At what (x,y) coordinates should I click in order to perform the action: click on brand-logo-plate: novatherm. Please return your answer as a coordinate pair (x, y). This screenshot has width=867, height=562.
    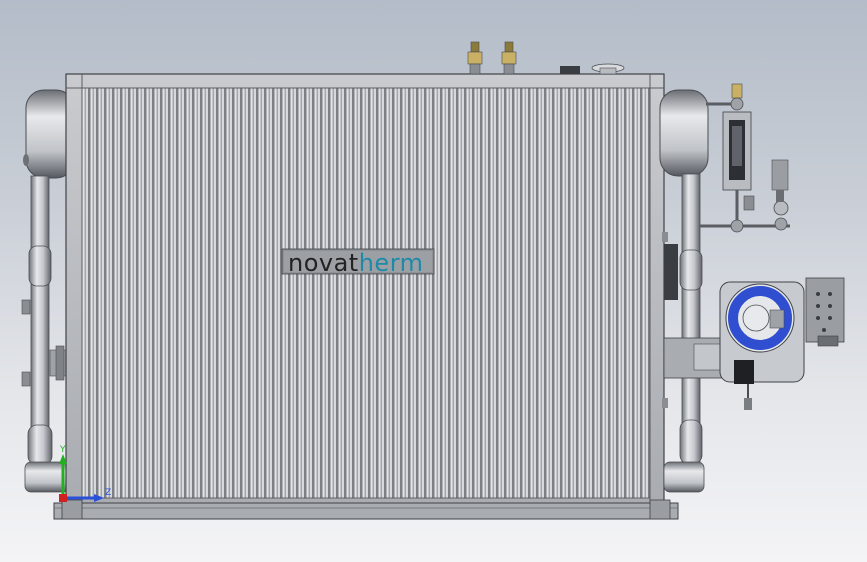
    Looking at the image, I should click on (358, 262).